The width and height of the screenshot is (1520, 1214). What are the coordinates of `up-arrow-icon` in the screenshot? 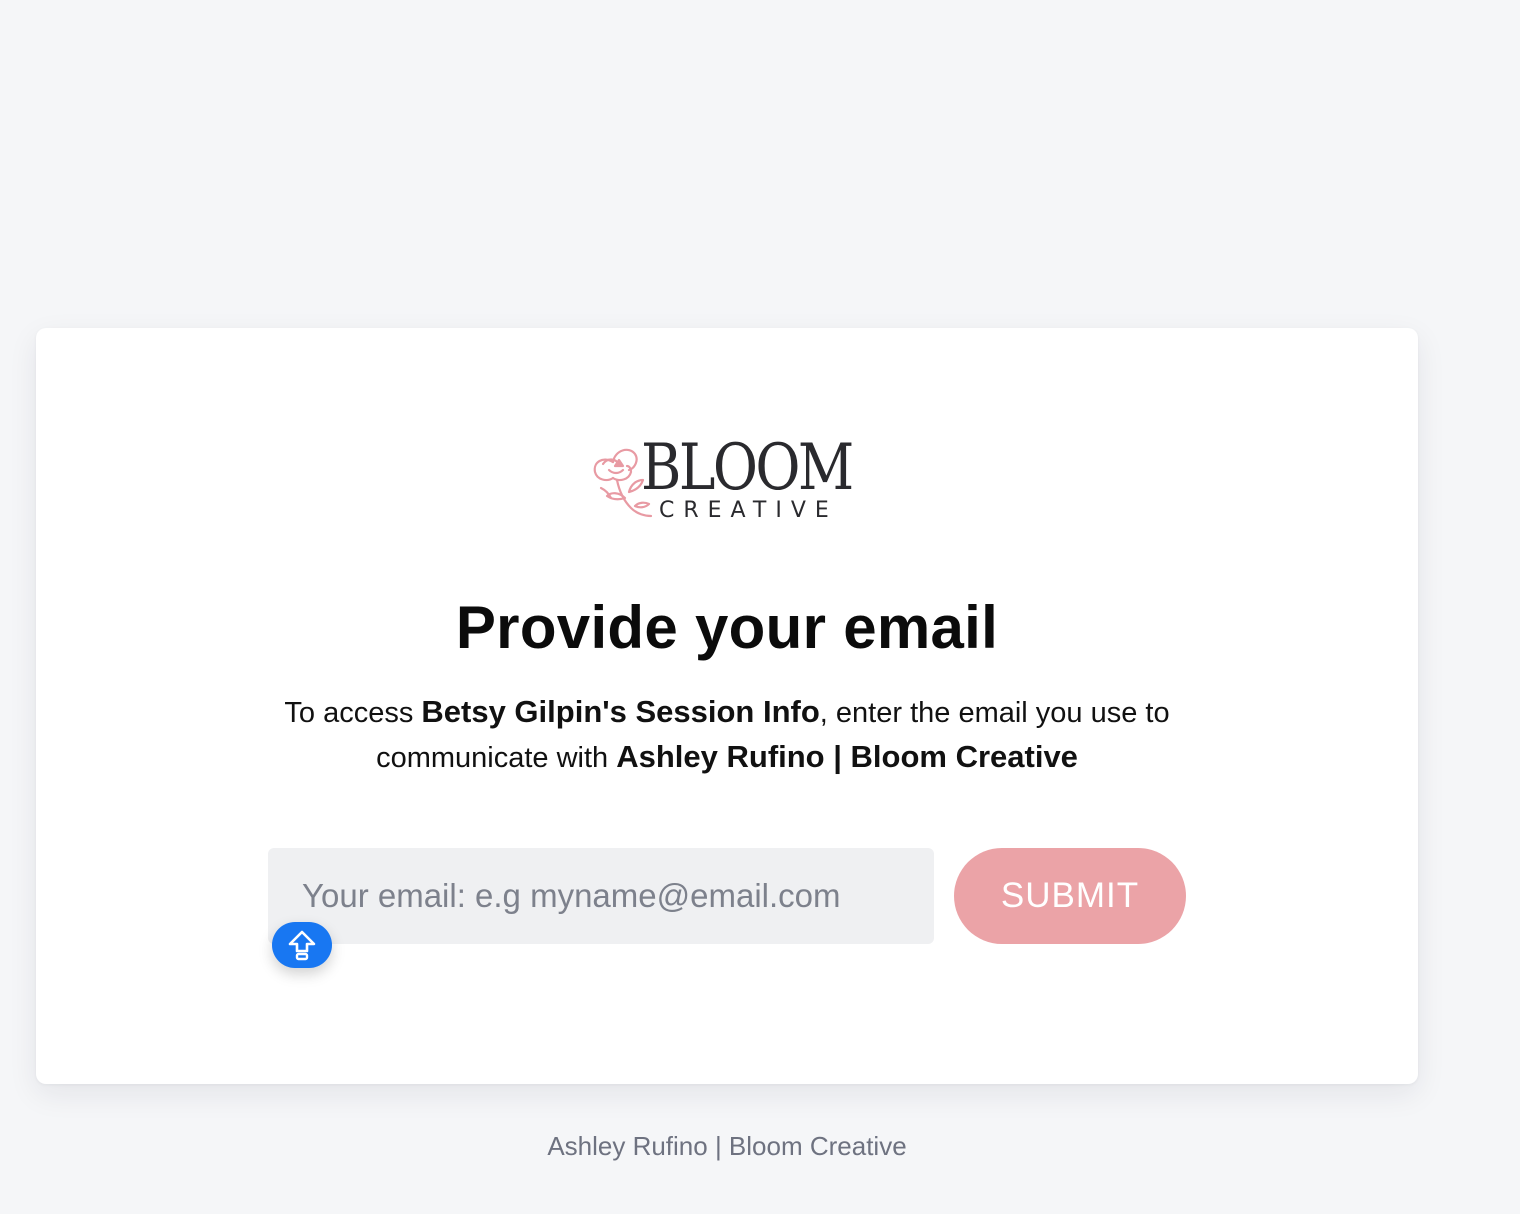 It's located at (302, 945).